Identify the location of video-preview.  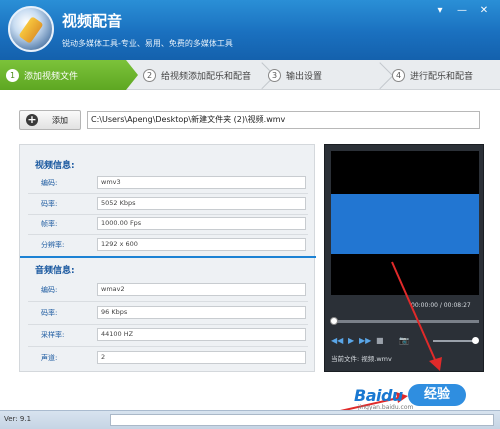
(405, 223).